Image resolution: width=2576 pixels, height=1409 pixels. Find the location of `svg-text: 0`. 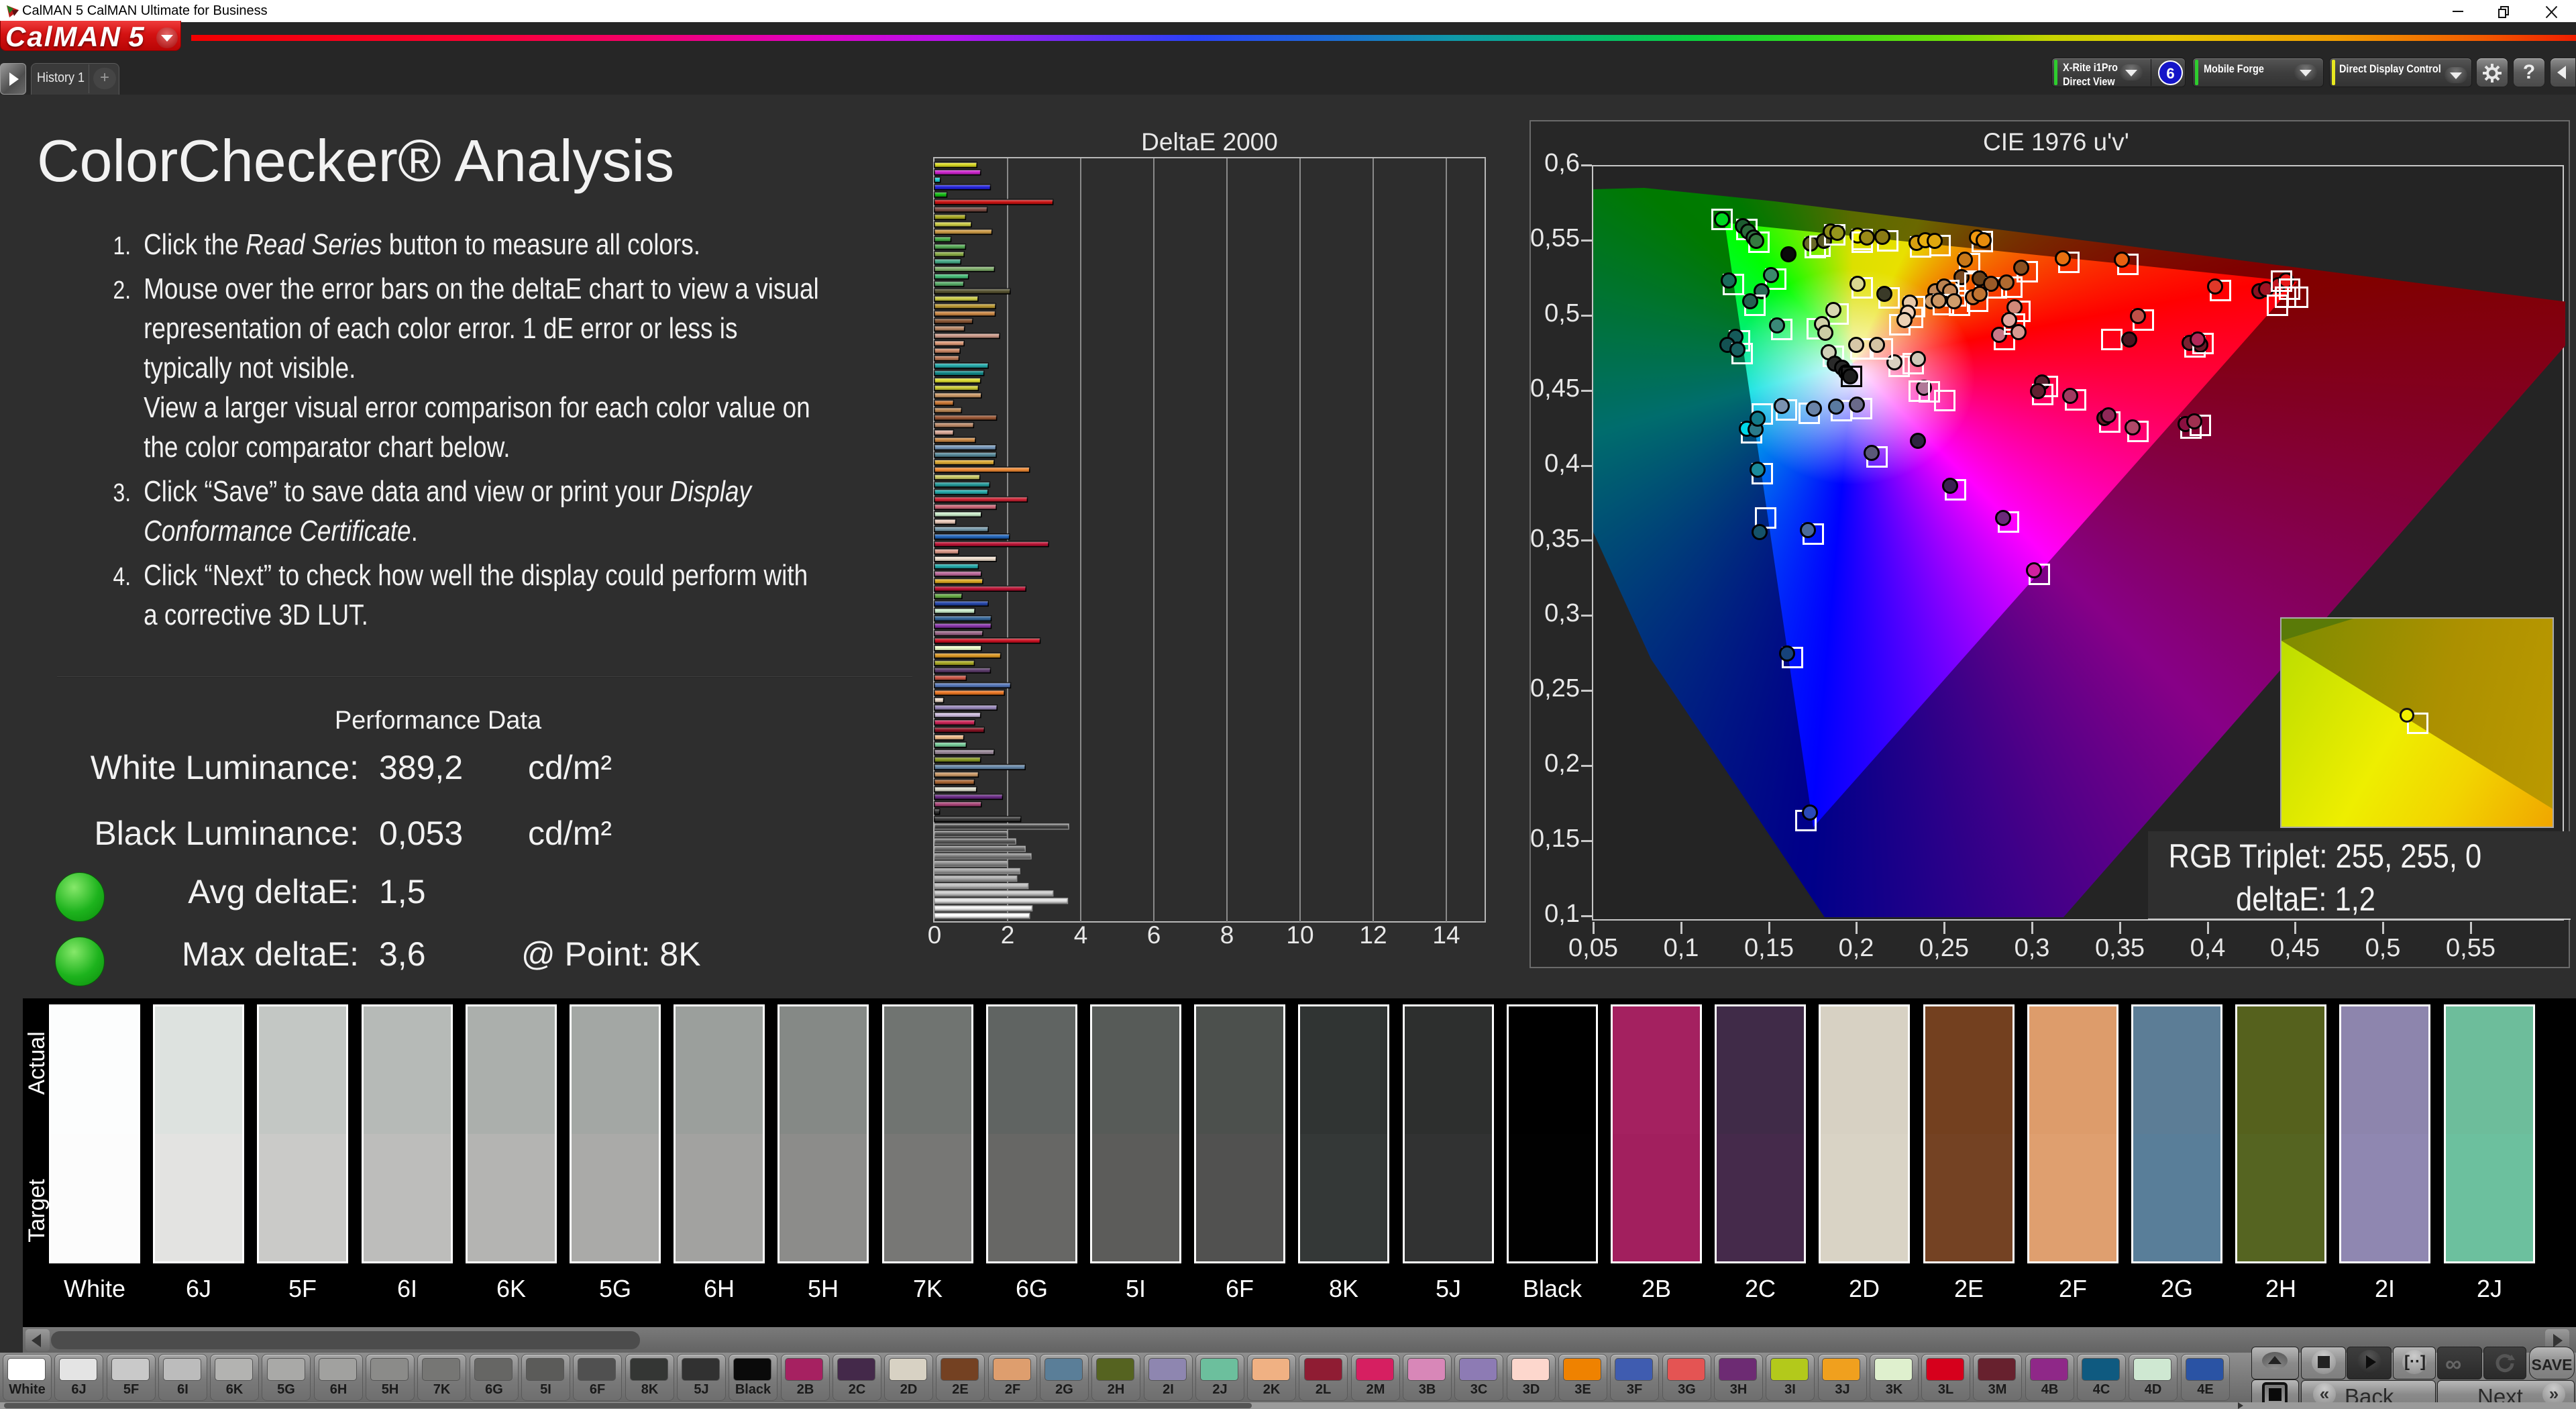

svg-text: 0 is located at coordinates (935, 933).